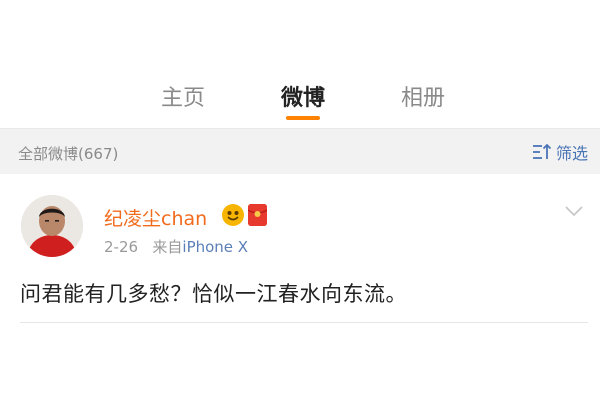 Image resolution: width=600 pixels, height=400 pixels. I want to click on divider, so click(304, 322).